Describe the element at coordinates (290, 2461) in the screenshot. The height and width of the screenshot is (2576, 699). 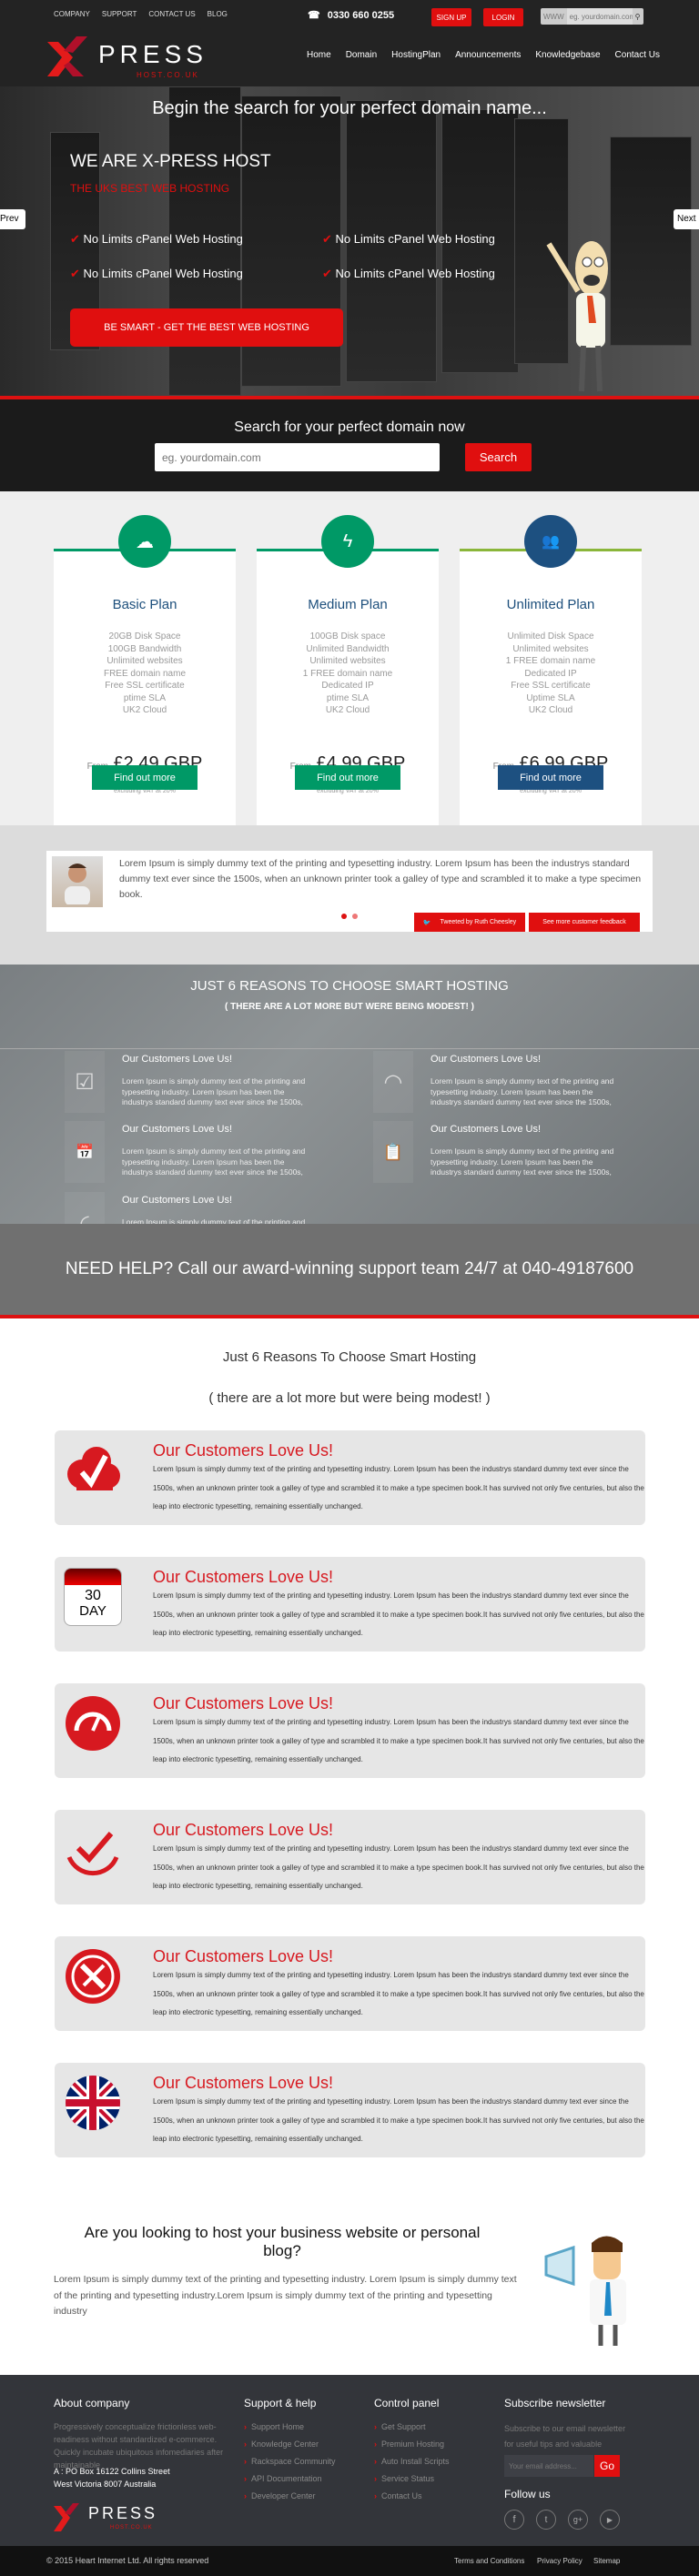
I see `footer-link: › Rackspace Community` at that location.